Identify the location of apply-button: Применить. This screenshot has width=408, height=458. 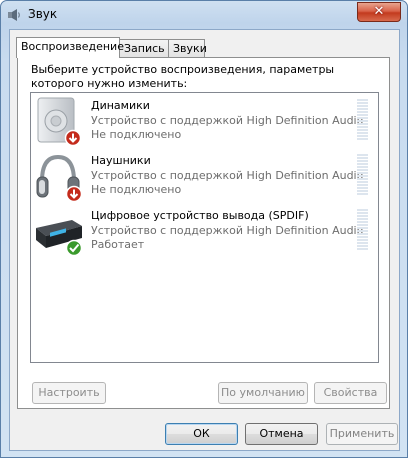
(362, 434).